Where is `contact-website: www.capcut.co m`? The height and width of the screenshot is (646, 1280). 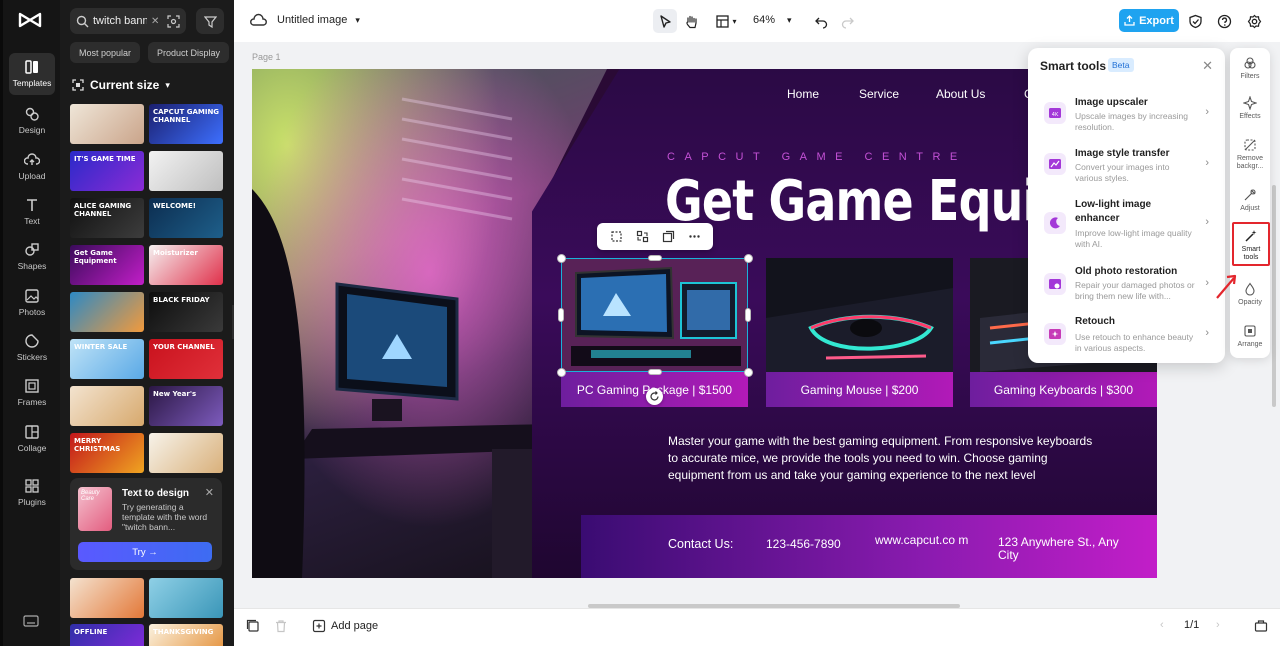
contact-website: www.capcut.co m is located at coordinates (923, 548).